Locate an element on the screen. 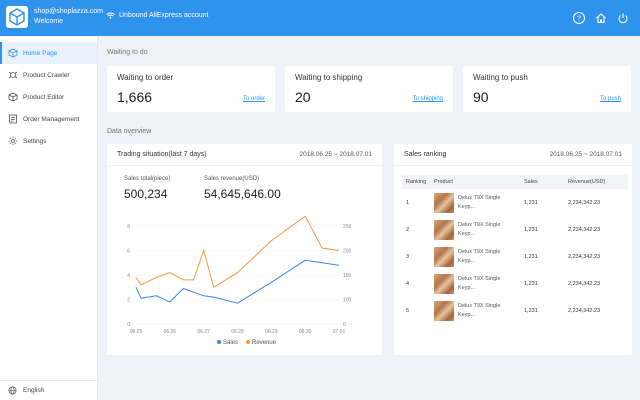 The height and width of the screenshot is (400, 640). sidebar-item-label: Product Crawler is located at coordinates (46, 75).